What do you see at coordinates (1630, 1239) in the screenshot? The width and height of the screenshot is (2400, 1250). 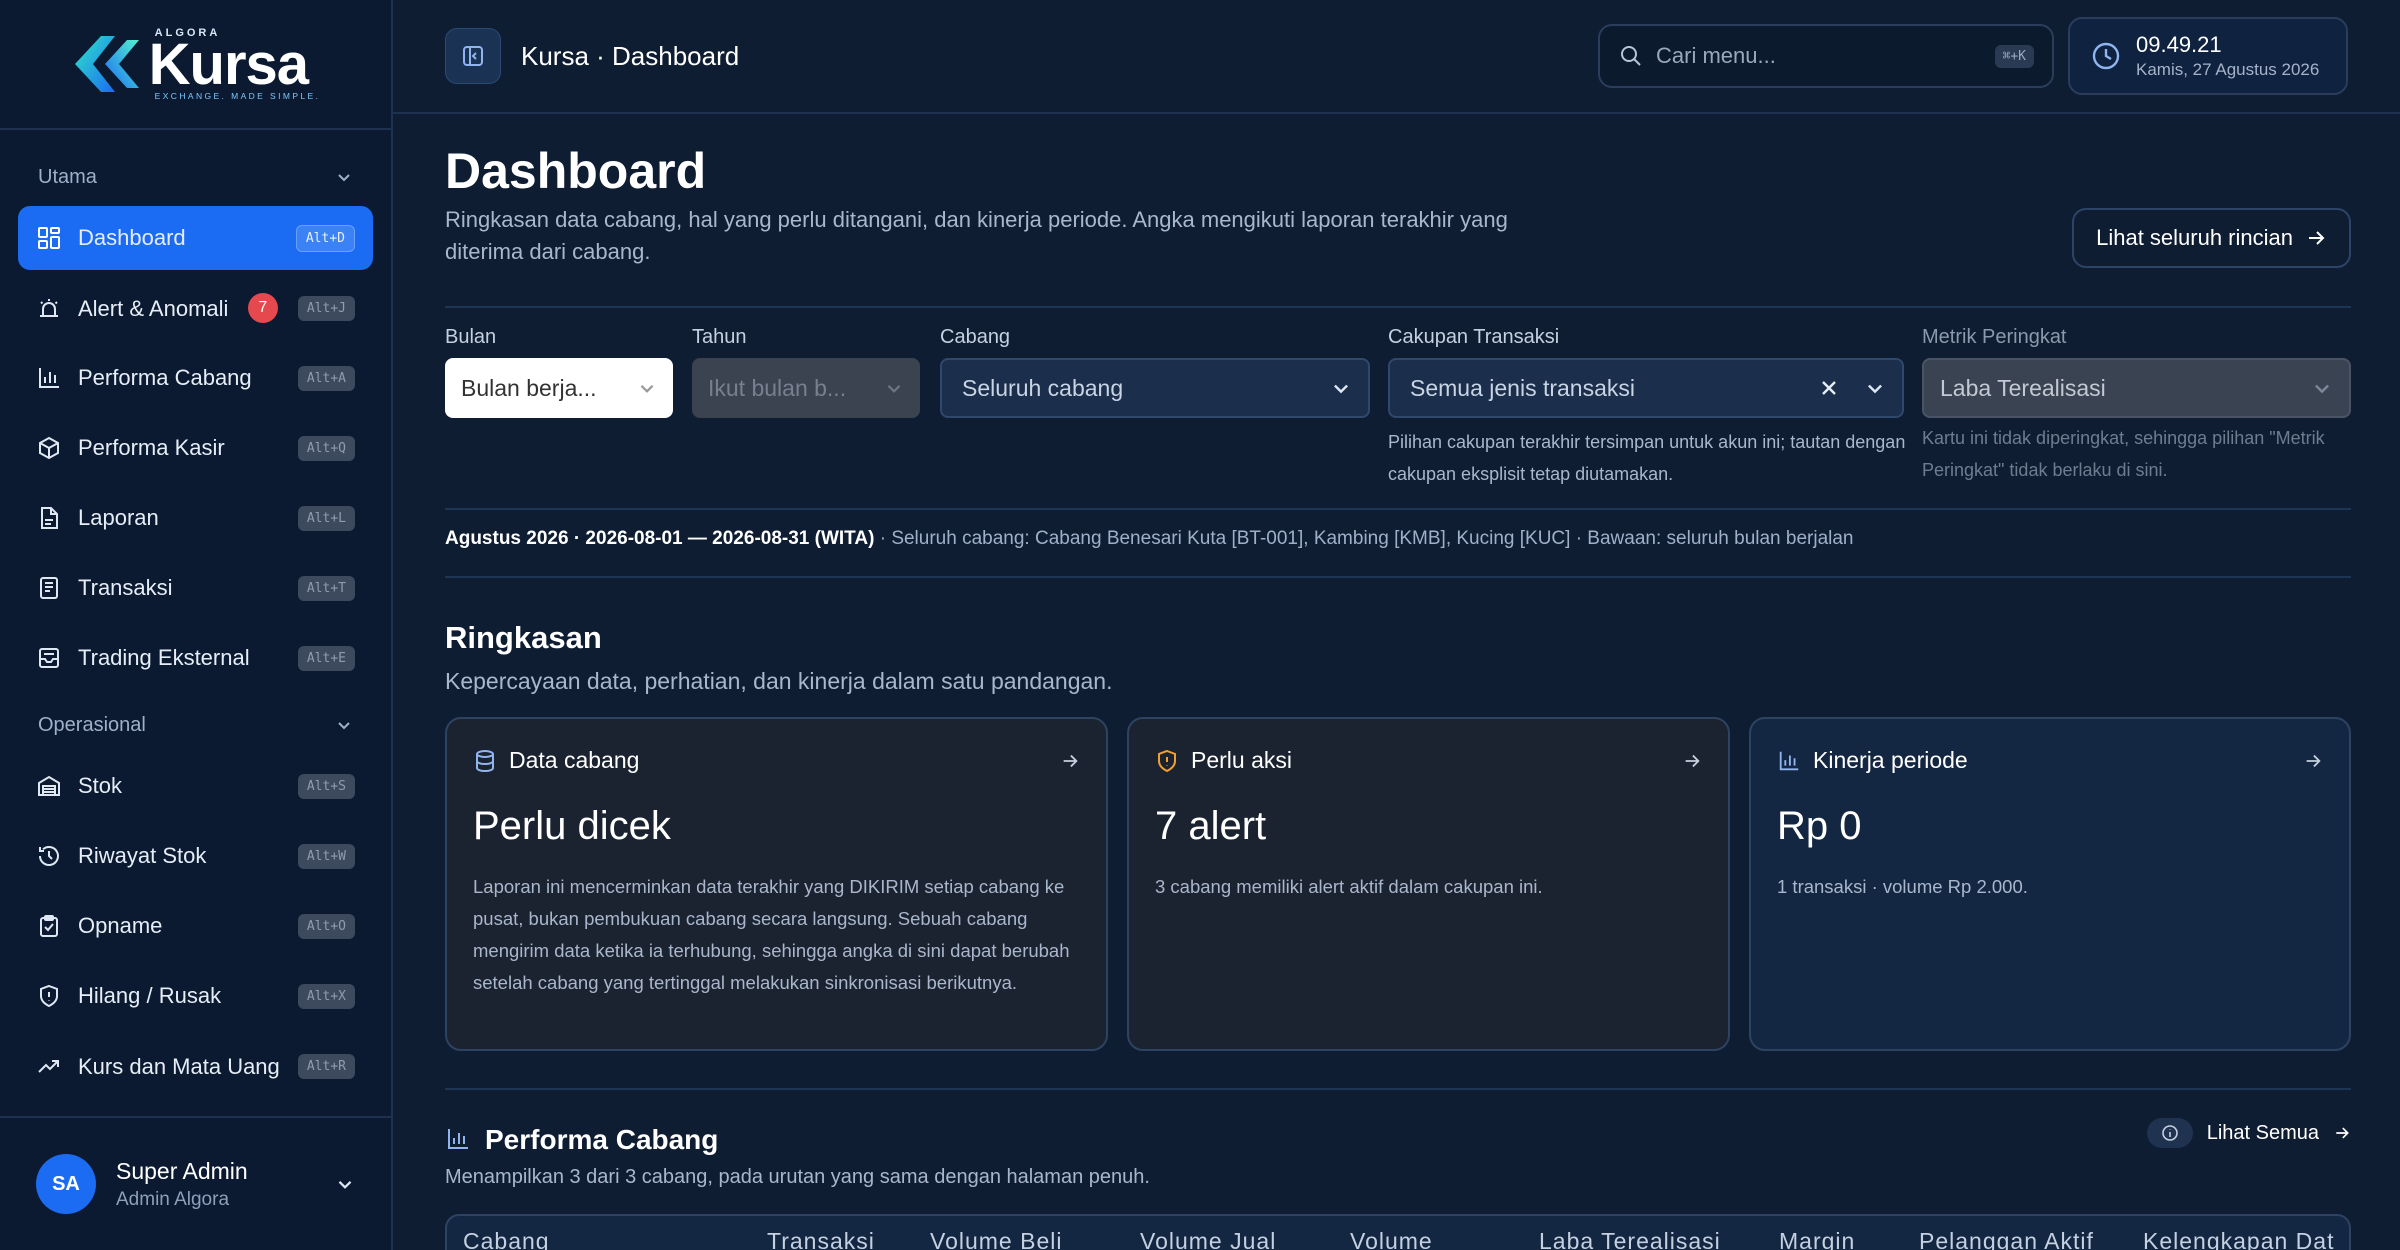 I see `column-header: Laba Terealisasi` at bounding box center [1630, 1239].